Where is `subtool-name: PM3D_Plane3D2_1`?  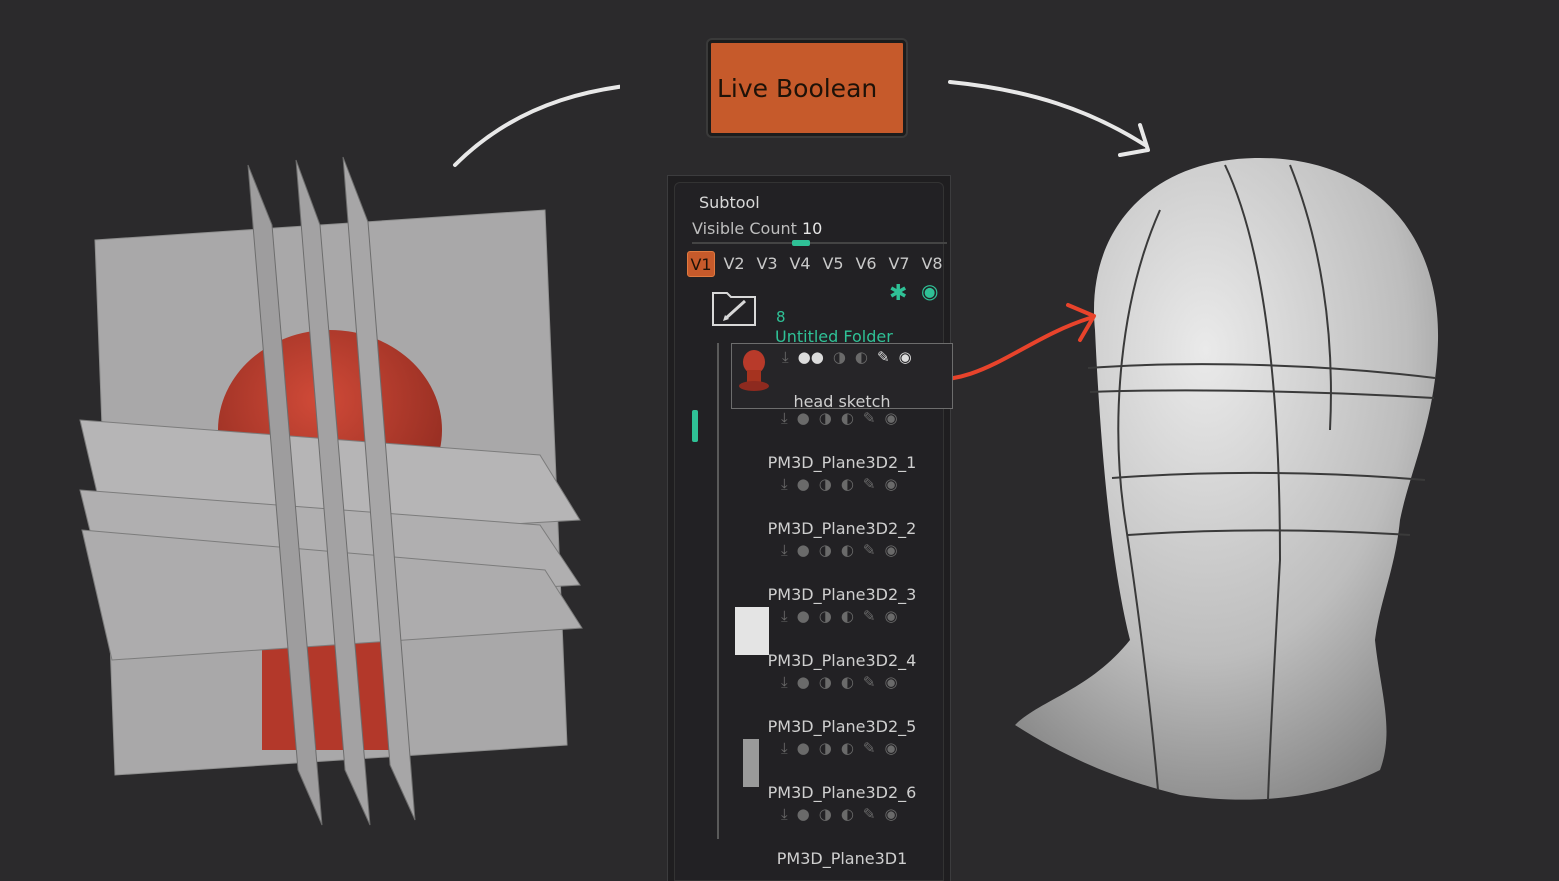
subtool-name: PM3D_Plane3D2_1 is located at coordinates (842, 462).